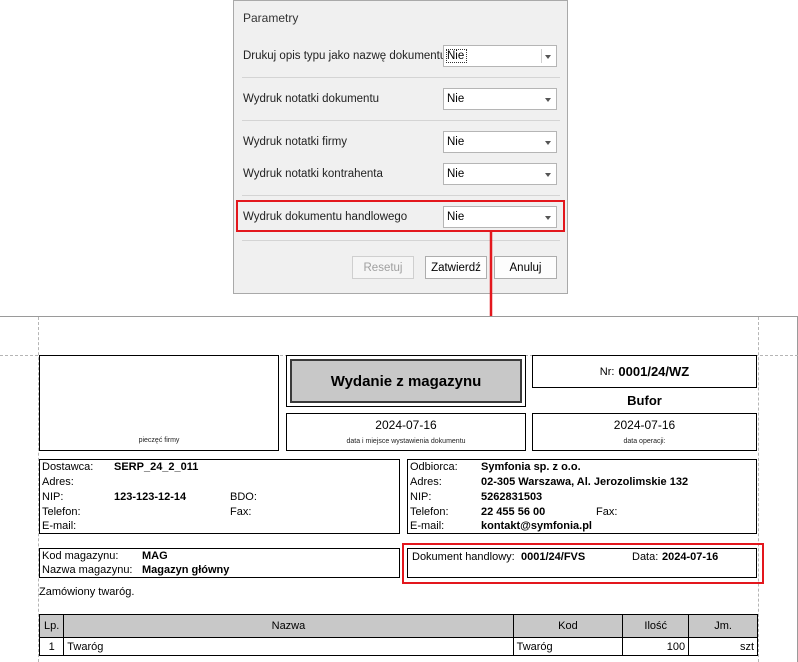 The width and height of the screenshot is (798, 662). What do you see at coordinates (400, 216) in the screenshot?
I see `highlight-trade-document-param` at bounding box center [400, 216].